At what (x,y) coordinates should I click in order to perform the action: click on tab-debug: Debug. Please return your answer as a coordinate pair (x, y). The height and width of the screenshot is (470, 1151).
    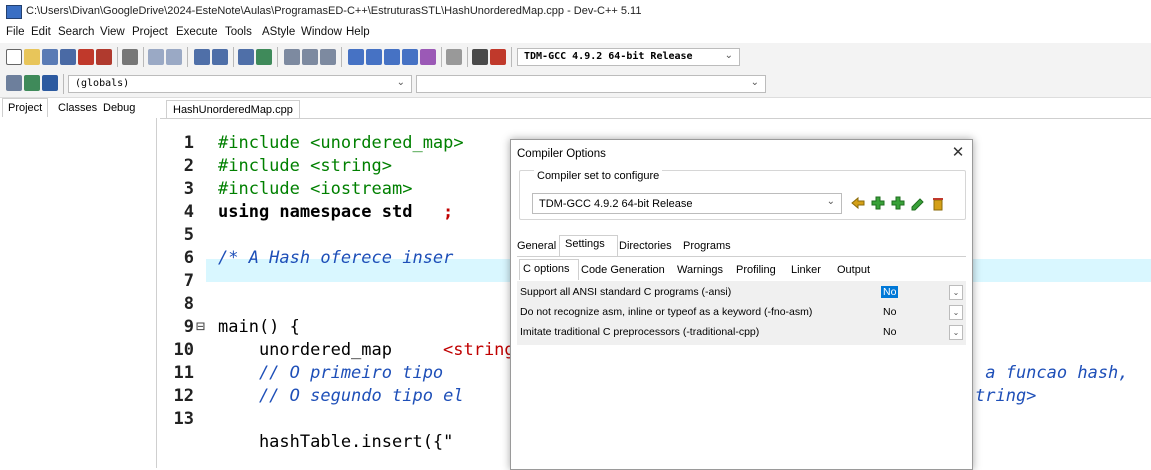
    Looking at the image, I should click on (119, 108).